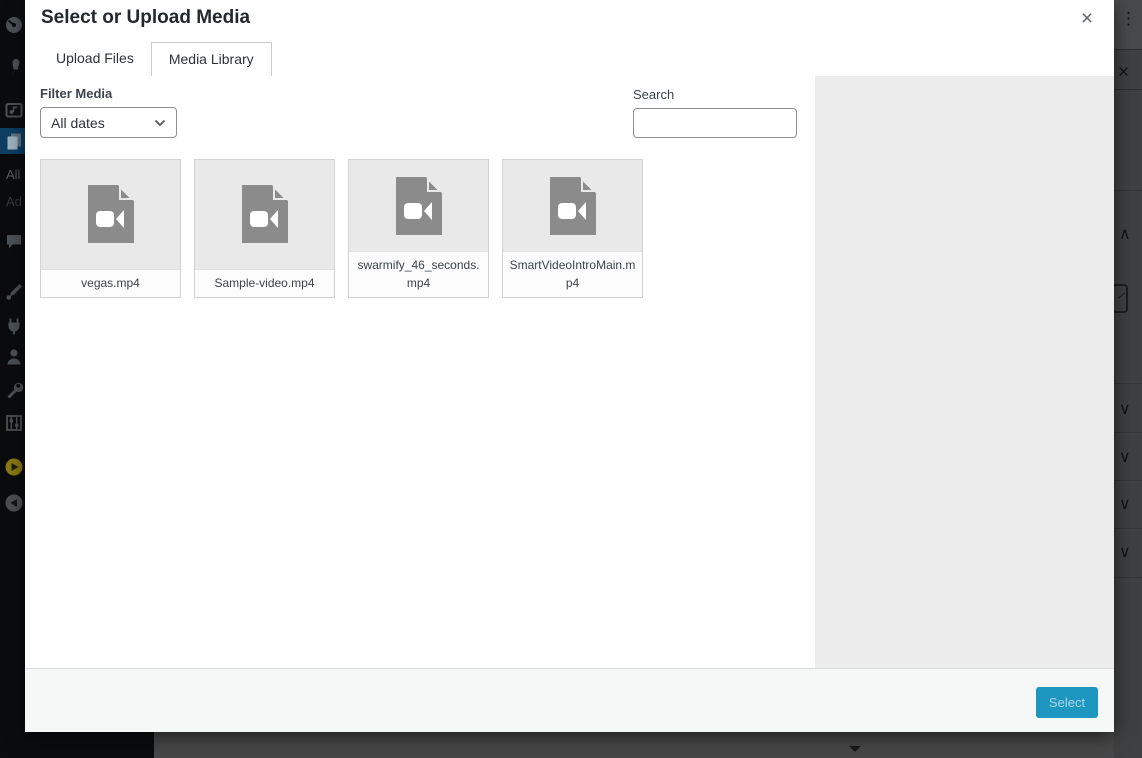  Describe the element at coordinates (654, 94) in the screenshot. I see `search-label: Search` at that location.